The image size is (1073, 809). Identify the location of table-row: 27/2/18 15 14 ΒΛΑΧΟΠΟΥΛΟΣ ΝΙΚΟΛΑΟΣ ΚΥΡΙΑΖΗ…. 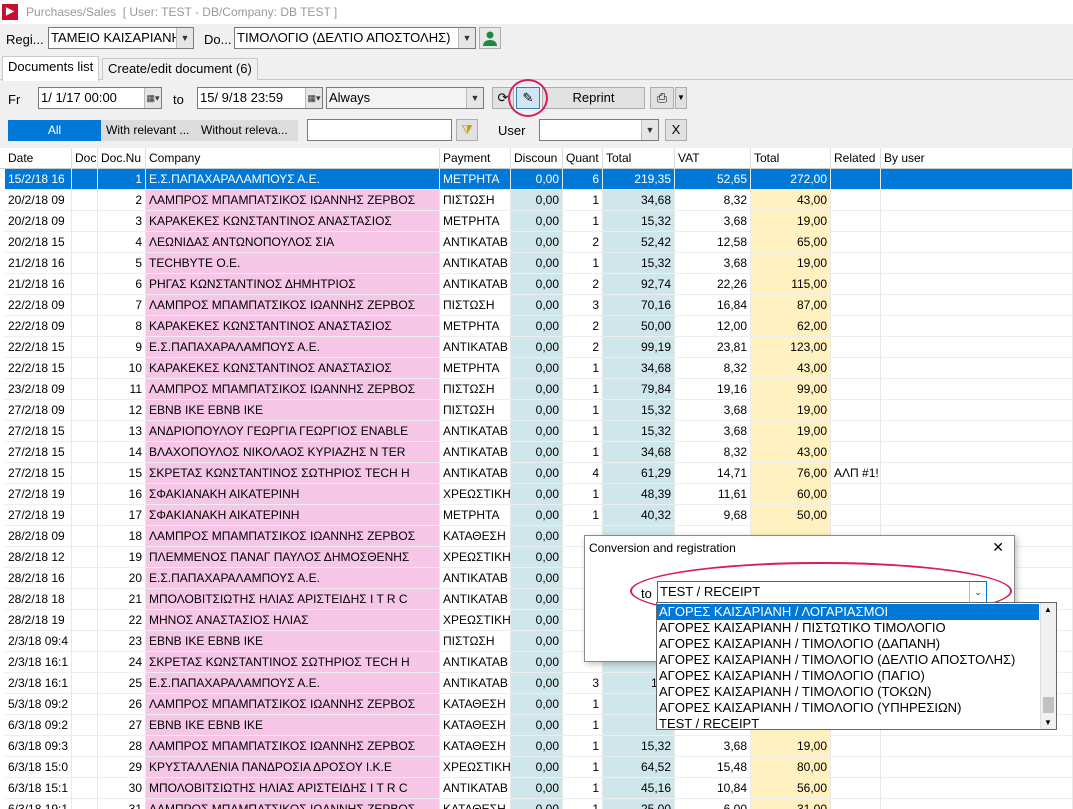
(536, 452).